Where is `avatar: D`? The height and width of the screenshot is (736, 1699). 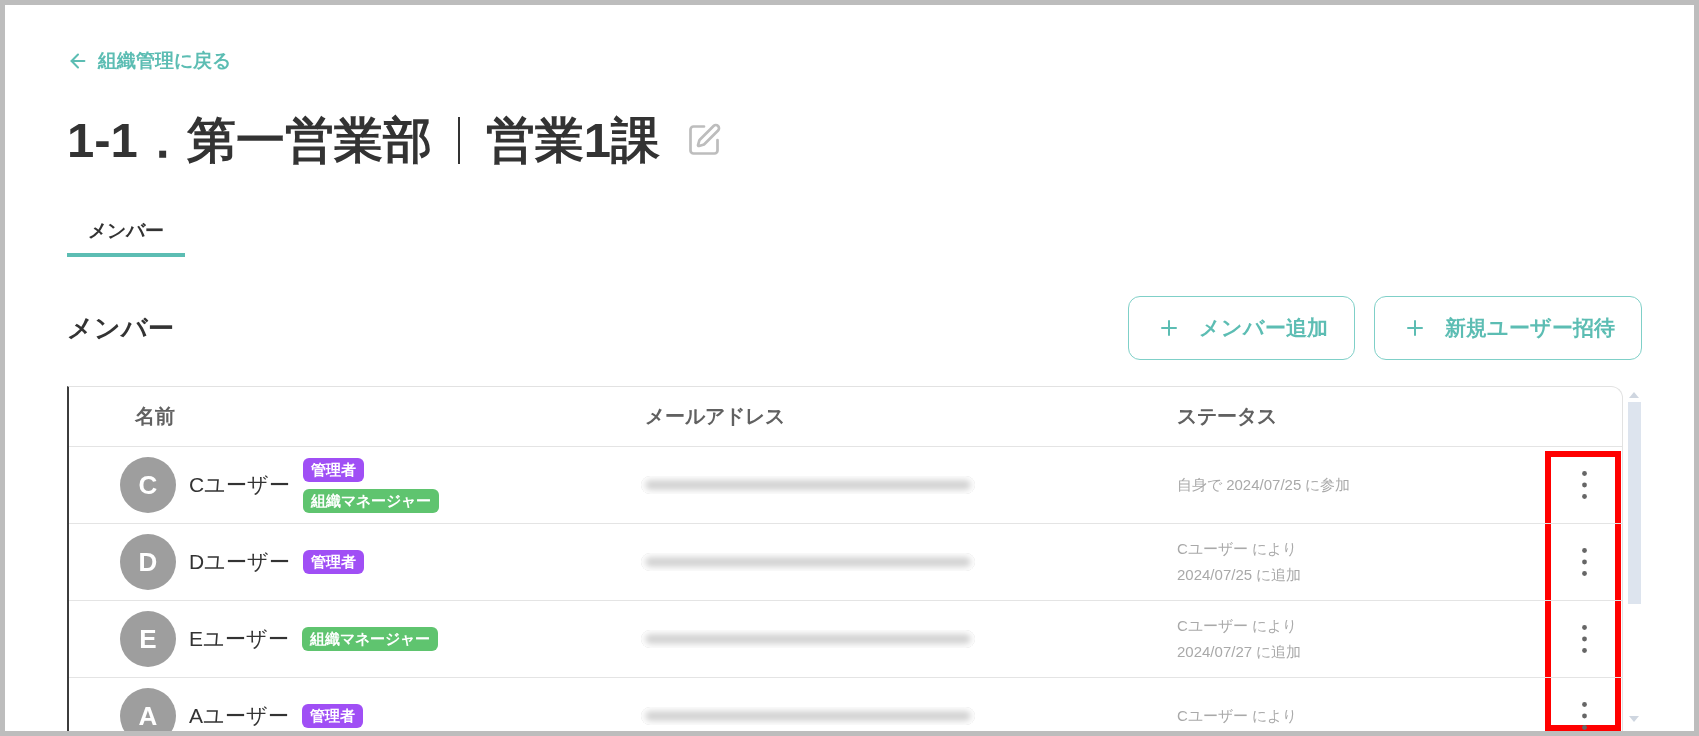
avatar: D is located at coordinates (148, 562).